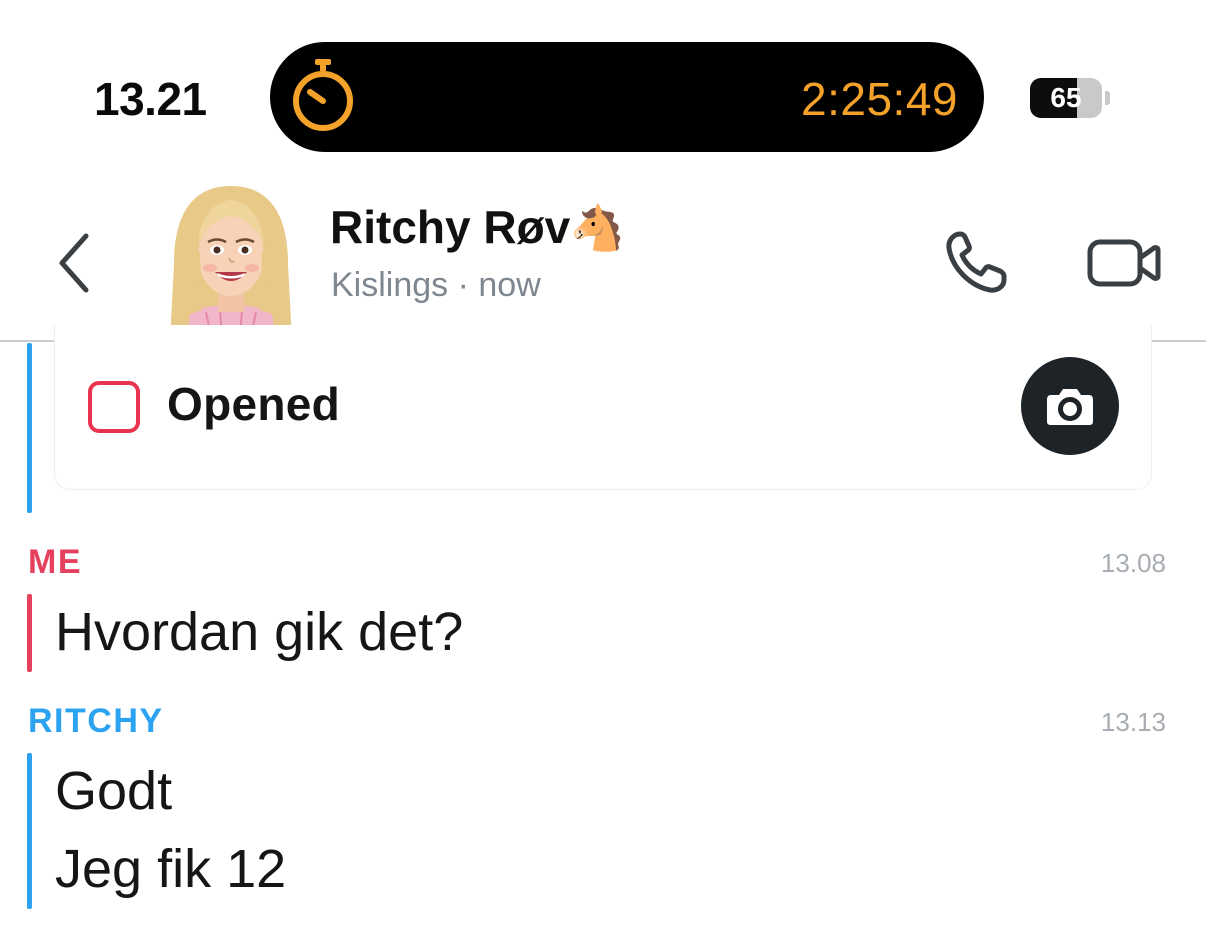 Image resolution: width=1206 pixels, height=928 pixels. I want to click on snap-status-square-icon, so click(114, 407).